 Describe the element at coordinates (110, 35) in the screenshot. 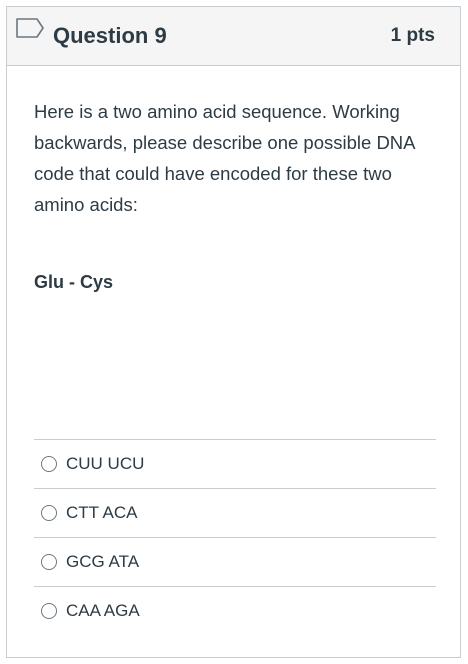

I see `question-title: Question 9` at that location.